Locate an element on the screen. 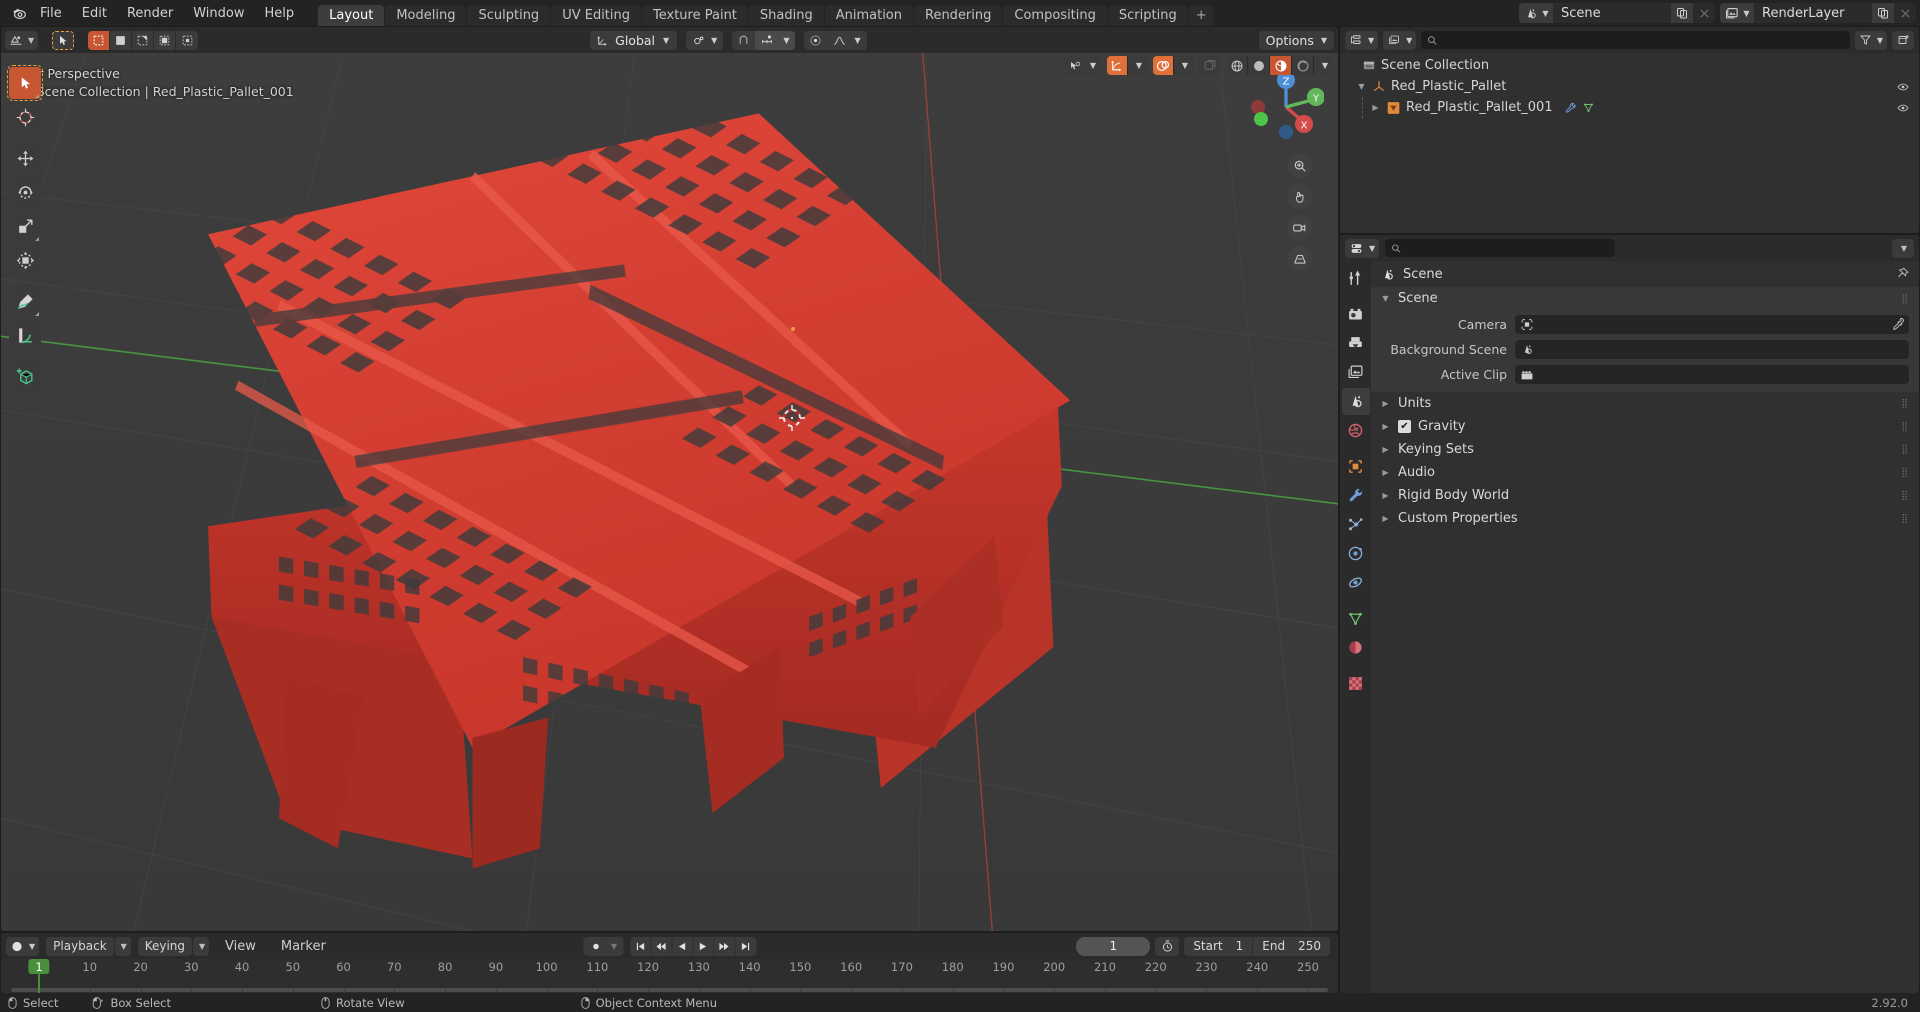  tab-compositing: Compositing is located at coordinates (1055, 15).